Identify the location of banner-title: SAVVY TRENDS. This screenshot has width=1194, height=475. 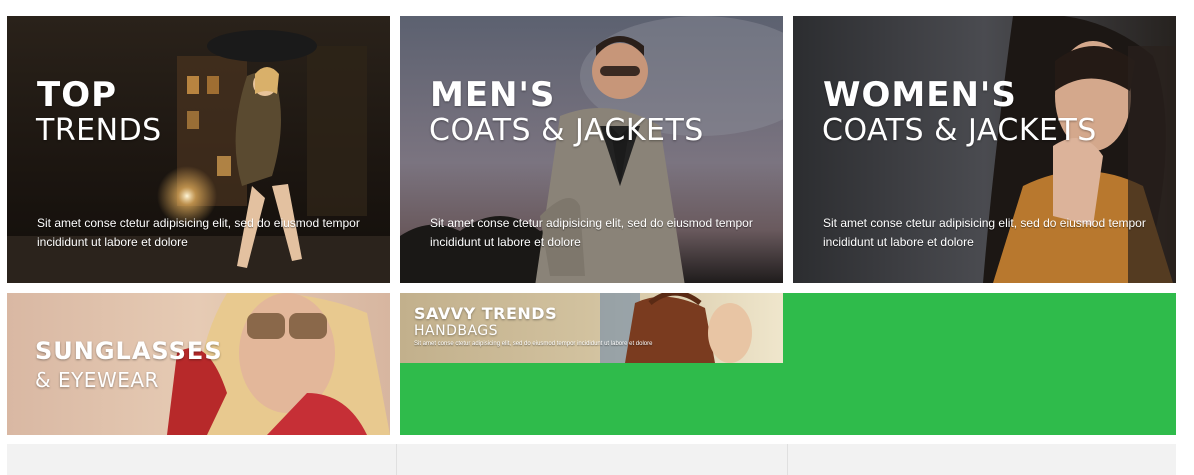
(486, 313).